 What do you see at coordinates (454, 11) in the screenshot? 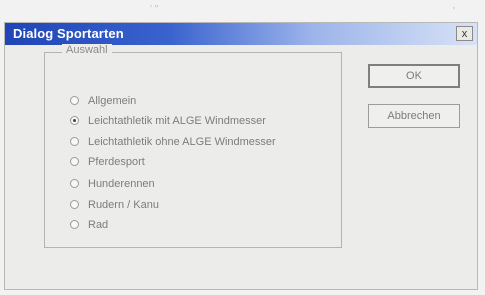
I see `screen-artifact: '` at bounding box center [454, 11].